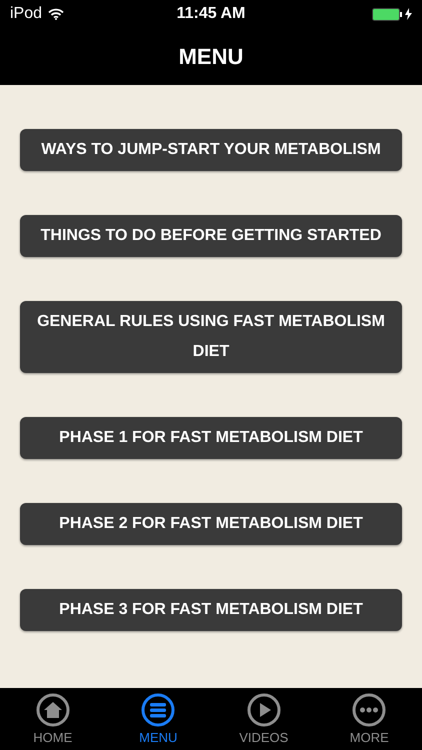 The image size is (422, 750). What do you see at coordinates (211, 610) in the screenshot?
I see `menu-button: PHASE 3 FOR FAST METABOLISM DIET` at bounding box center [211, 610].